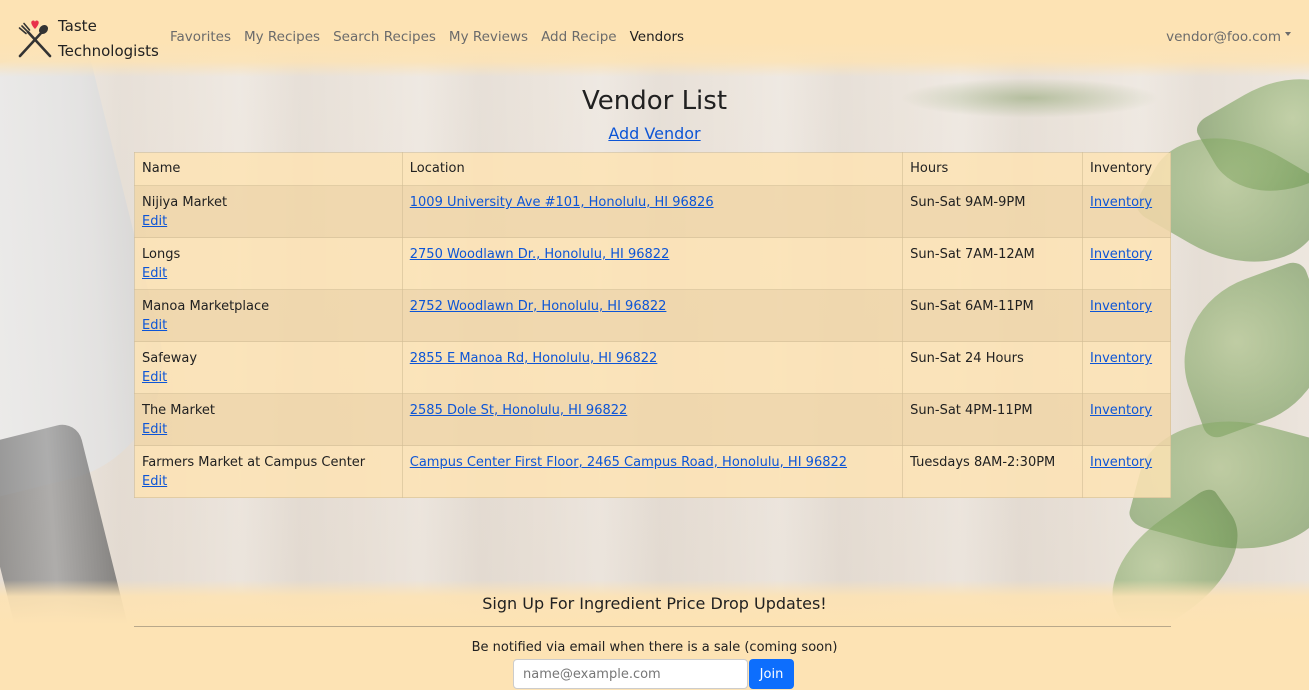 This screenshot has width=1309, height=690. Describe the element at coordinates (992, 315) in the screenshot. I see `hours-cell: Sun-Sat 6AM-11PM` at that location.